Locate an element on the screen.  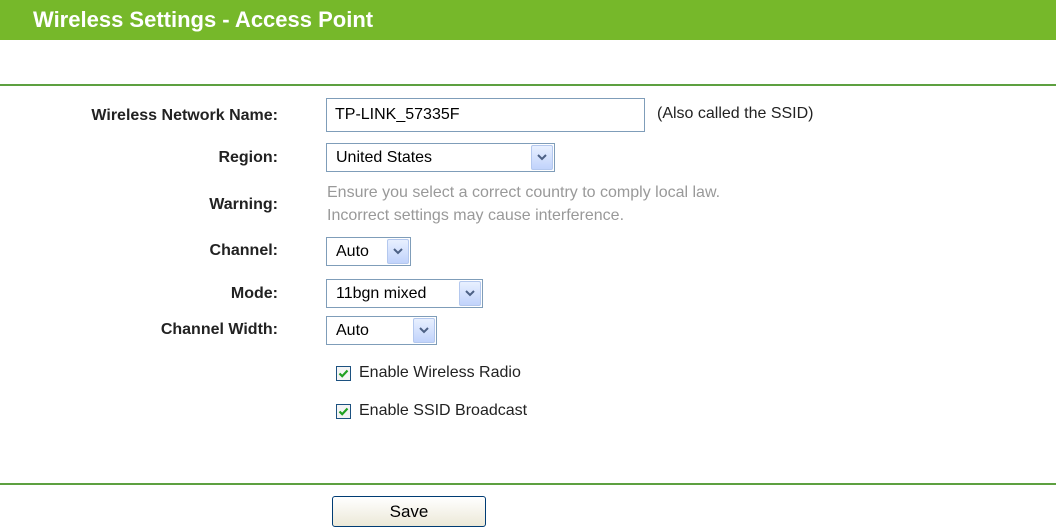
channel-label: Channel: is located at coordinates (243, 250).